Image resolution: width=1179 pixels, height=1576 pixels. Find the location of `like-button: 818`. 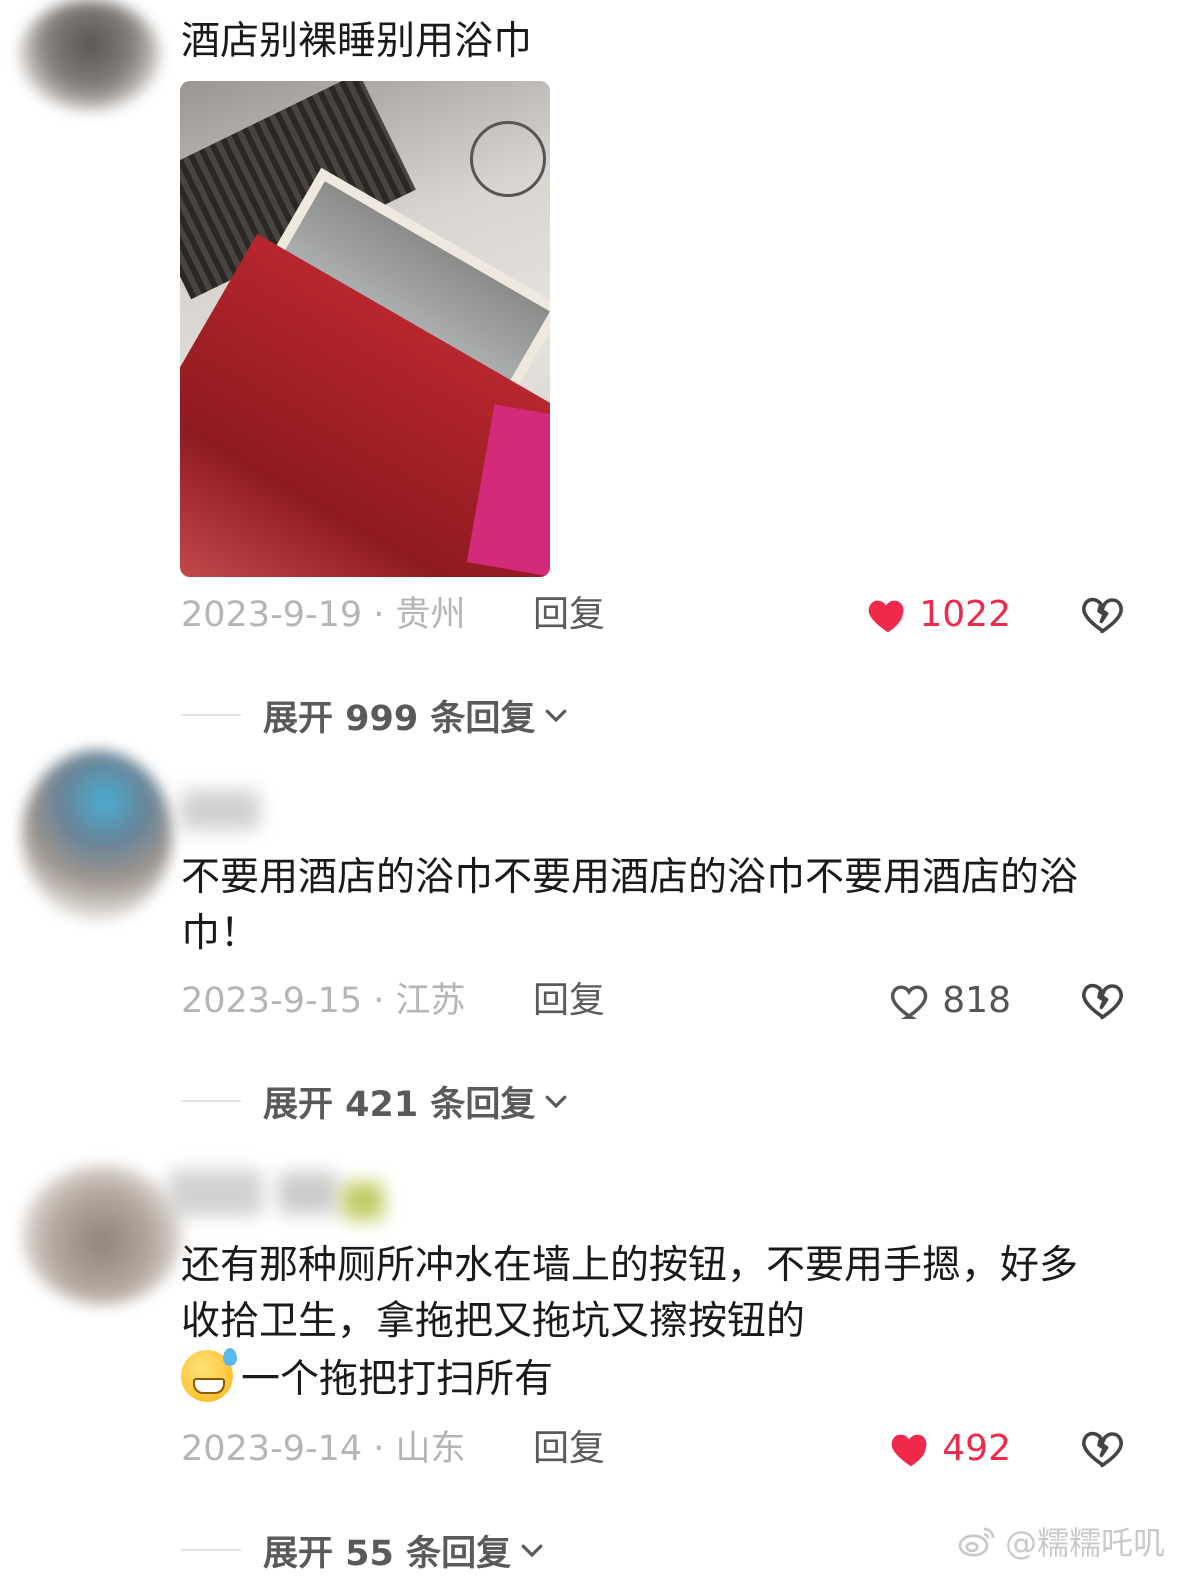

like-button: 818 is located at coordinates (949, 1001).